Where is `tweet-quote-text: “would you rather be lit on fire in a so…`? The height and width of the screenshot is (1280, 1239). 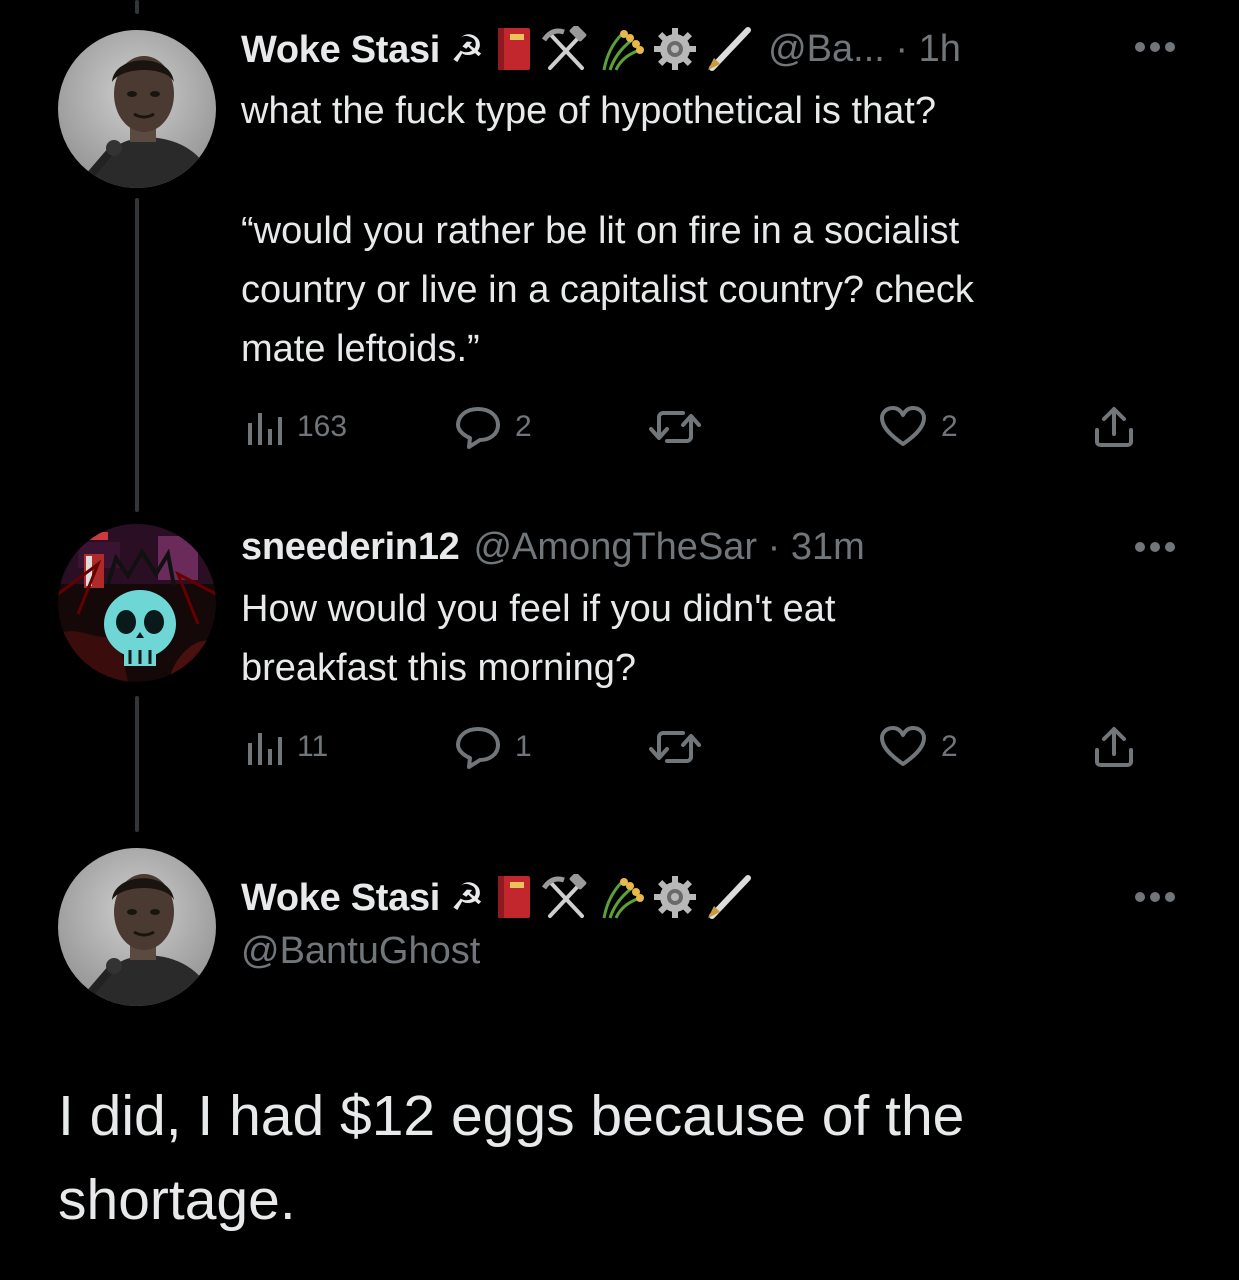 tweet-quote-text: “would you rather be lit on fire in a so… is located at coordinates (607, 290).